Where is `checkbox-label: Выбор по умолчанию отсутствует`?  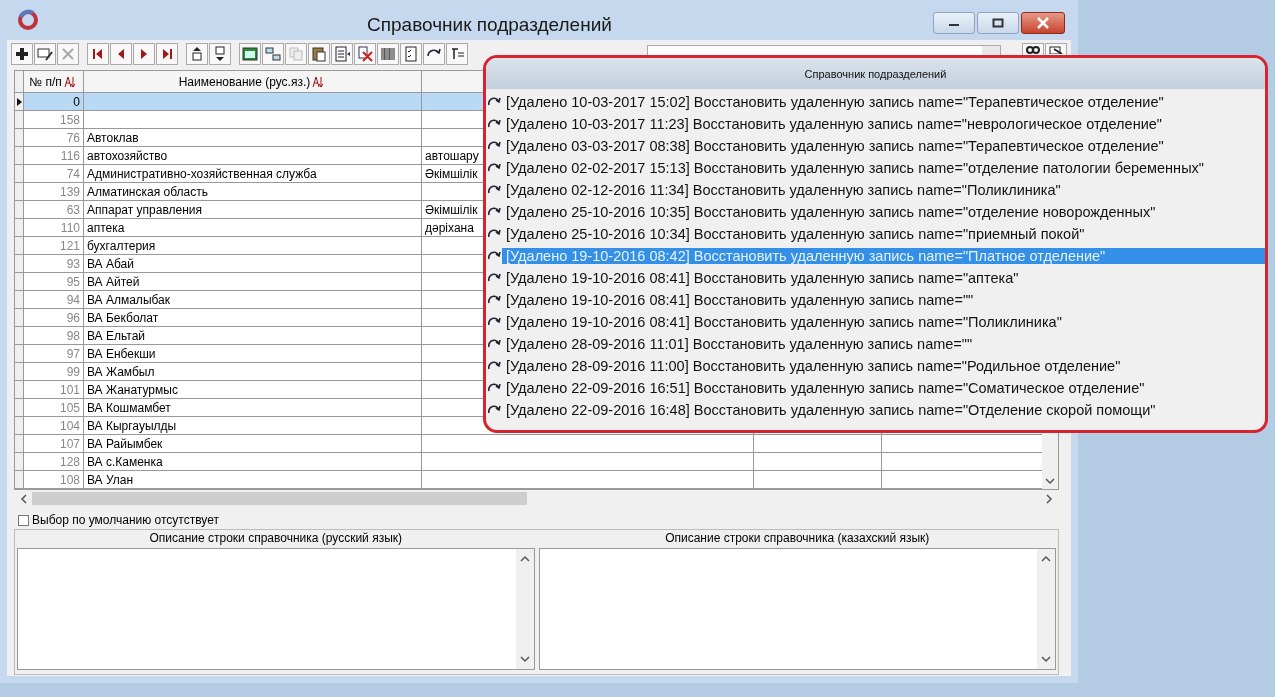
checkbox-label: Выбор по умолчанию отсутствует is located at coordinates (125, 520).